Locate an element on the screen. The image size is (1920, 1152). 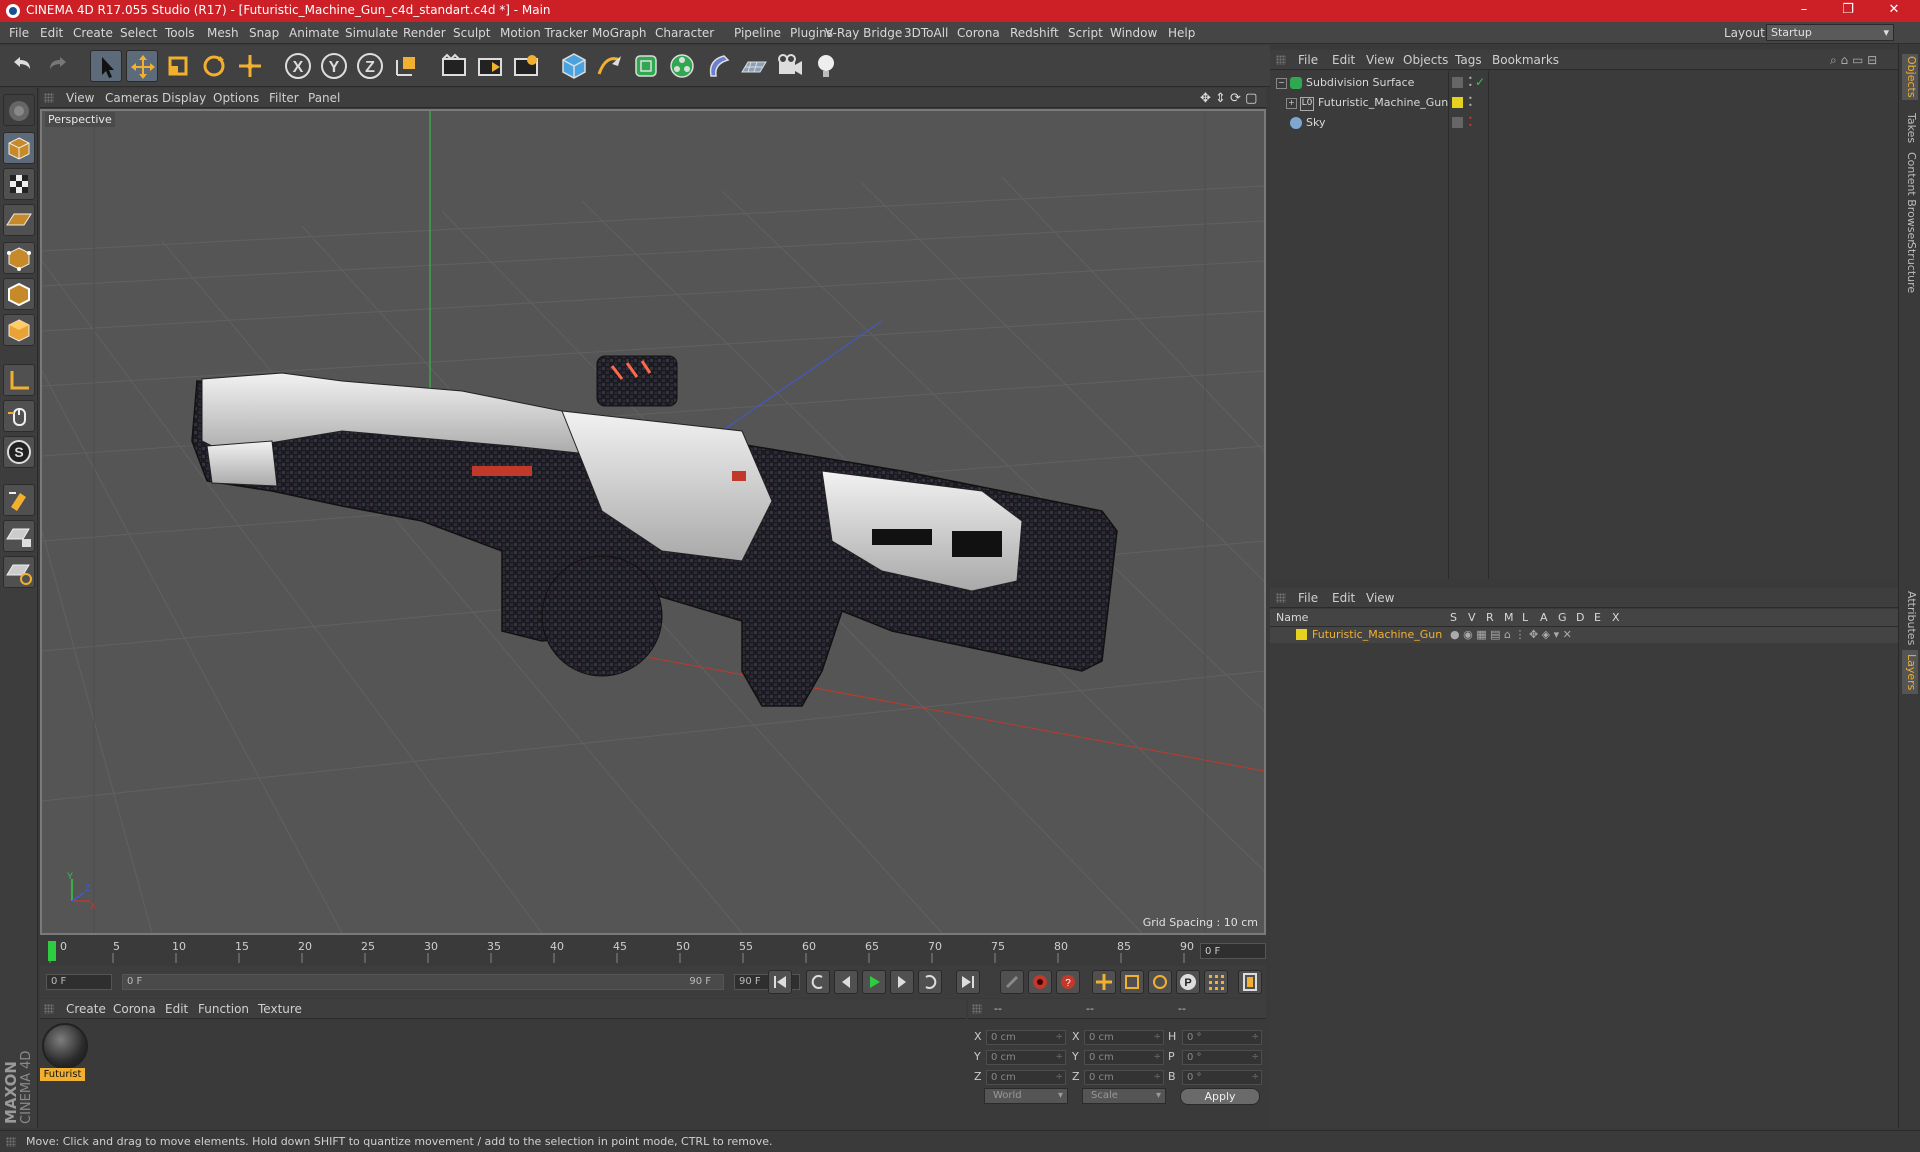
tweak-mode-icon is located at coordinates (19, 416).